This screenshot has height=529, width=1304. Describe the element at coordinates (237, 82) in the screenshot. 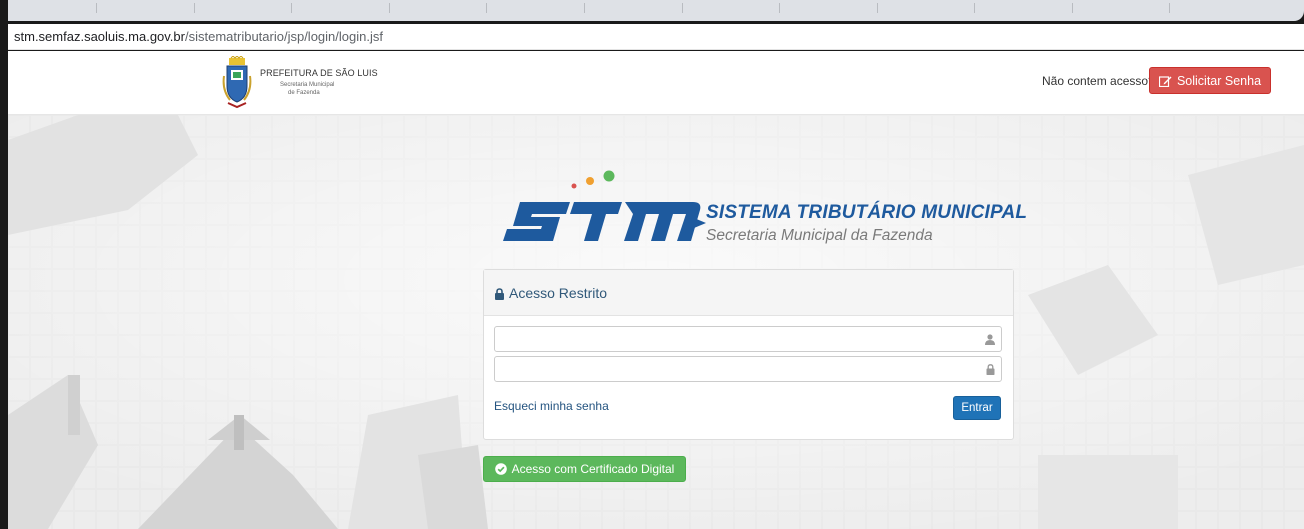

I see `coat-of-arms-icon` at that location.